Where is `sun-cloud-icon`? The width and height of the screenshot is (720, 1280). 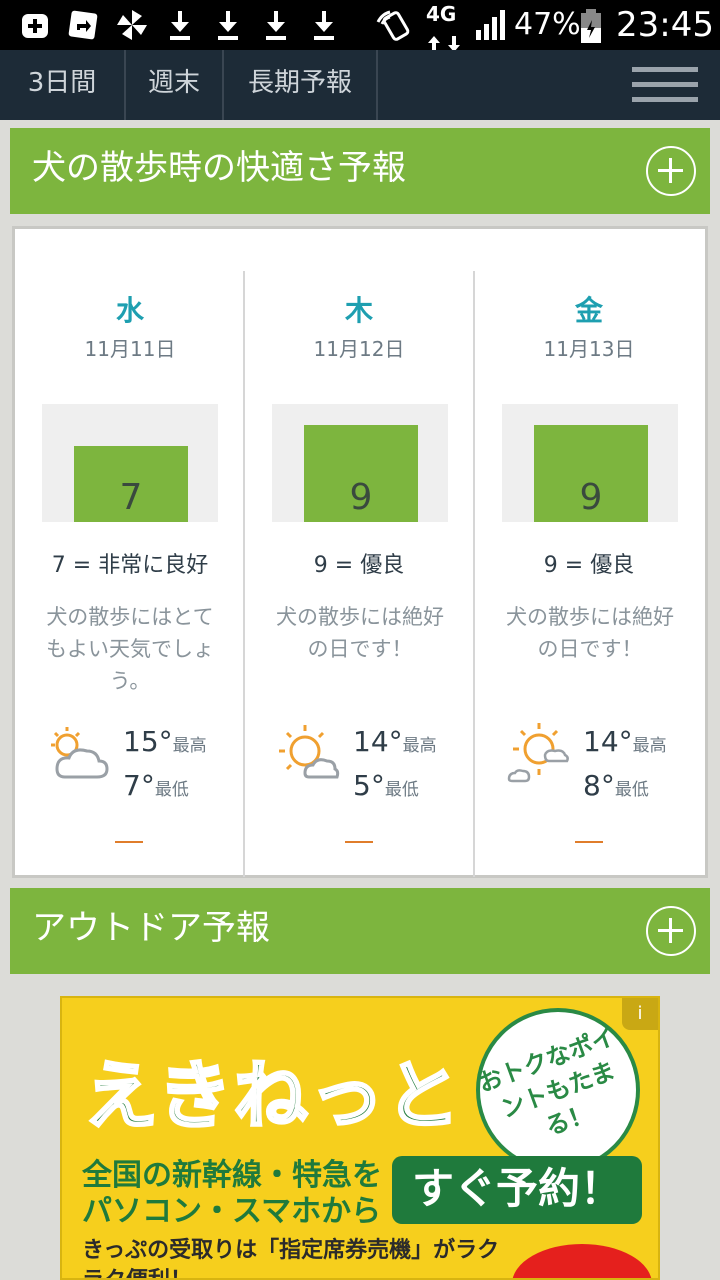 sun-cloud-icon is located at coordinates (308, 754).